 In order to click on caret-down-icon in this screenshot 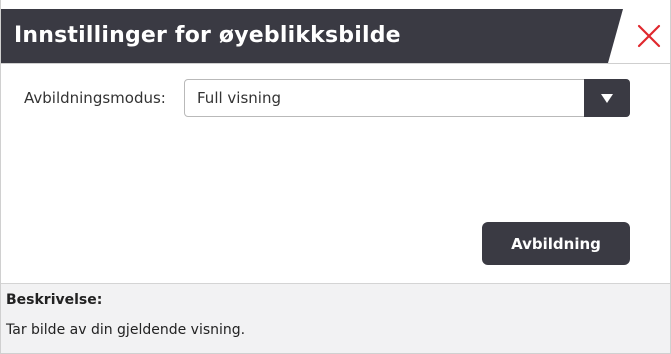, I will do `click(607, 98)`.